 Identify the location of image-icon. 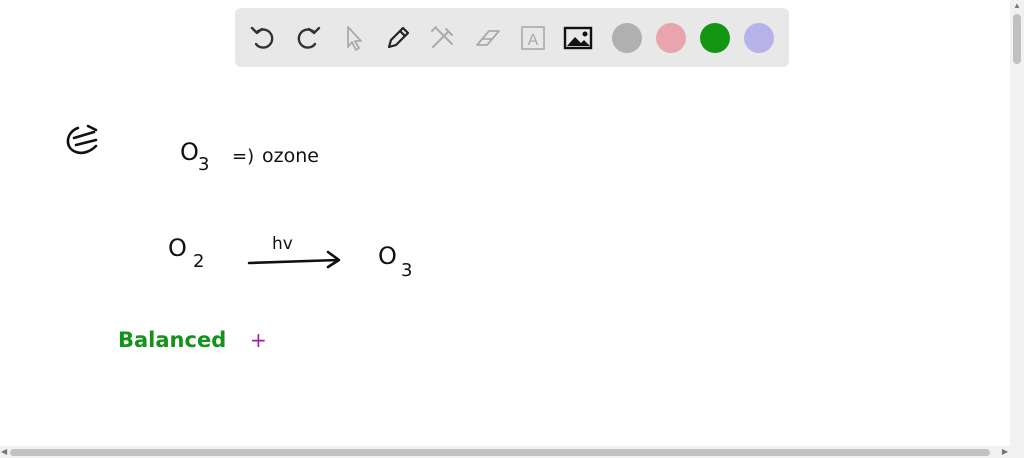
(578, 37).